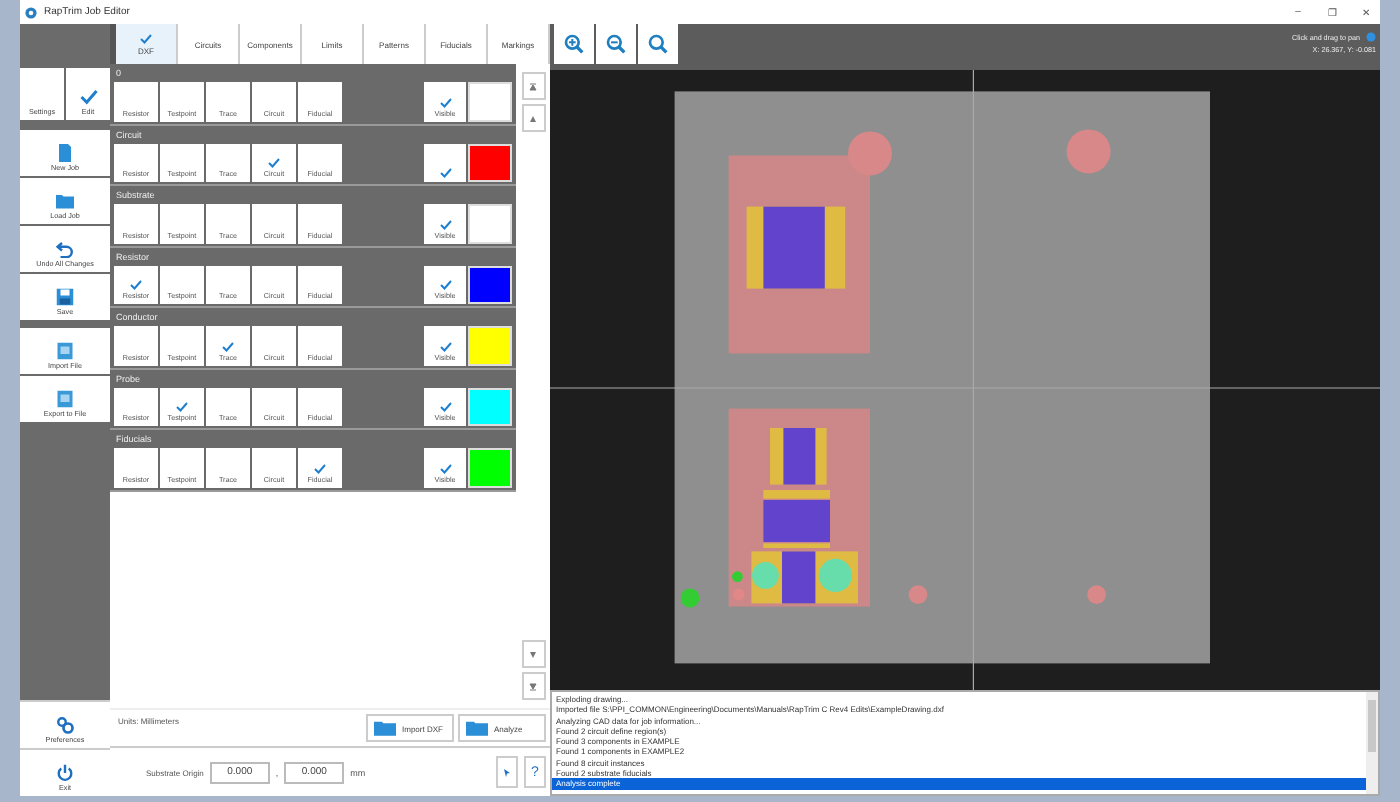  What do you see at coordinates (65, 773) in the screenshot?
I see `power-icon` at bounding box center [65, 773].